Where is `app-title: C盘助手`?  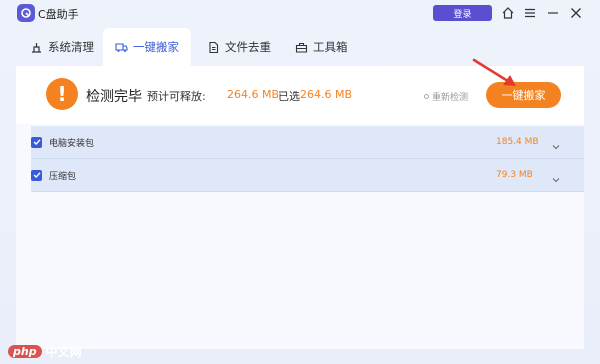 app-title: C盘助手 is located at coordinates (58, 14).